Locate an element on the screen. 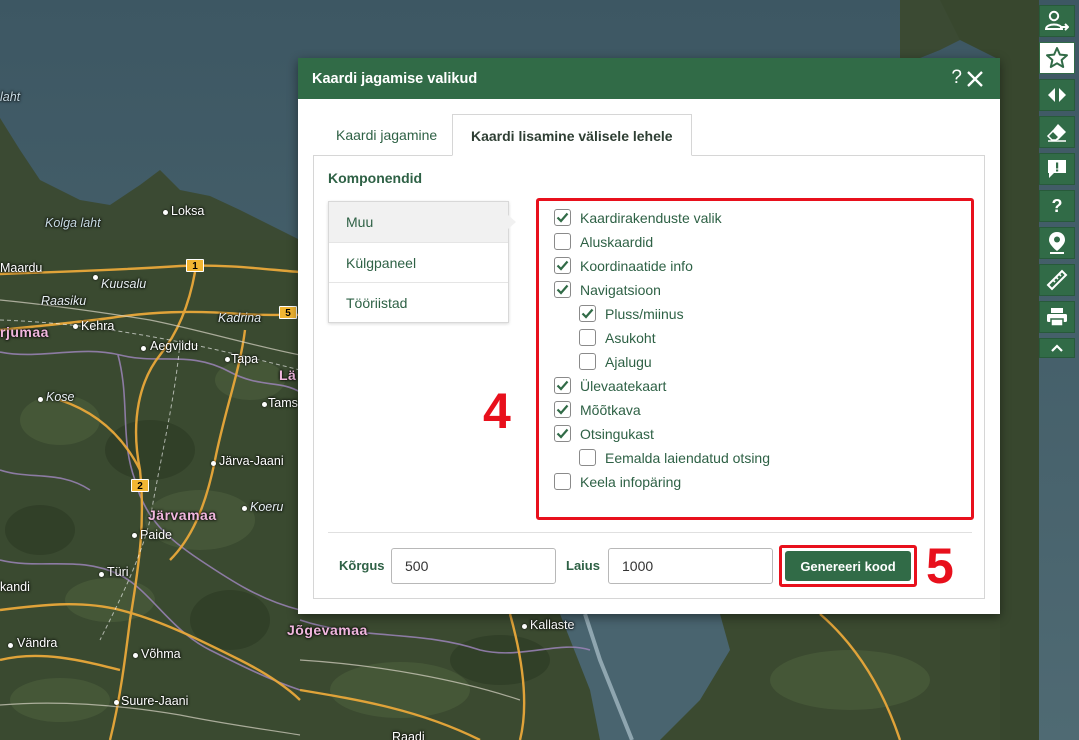  map-place-label: Tams is located at coordinates (283, 403).